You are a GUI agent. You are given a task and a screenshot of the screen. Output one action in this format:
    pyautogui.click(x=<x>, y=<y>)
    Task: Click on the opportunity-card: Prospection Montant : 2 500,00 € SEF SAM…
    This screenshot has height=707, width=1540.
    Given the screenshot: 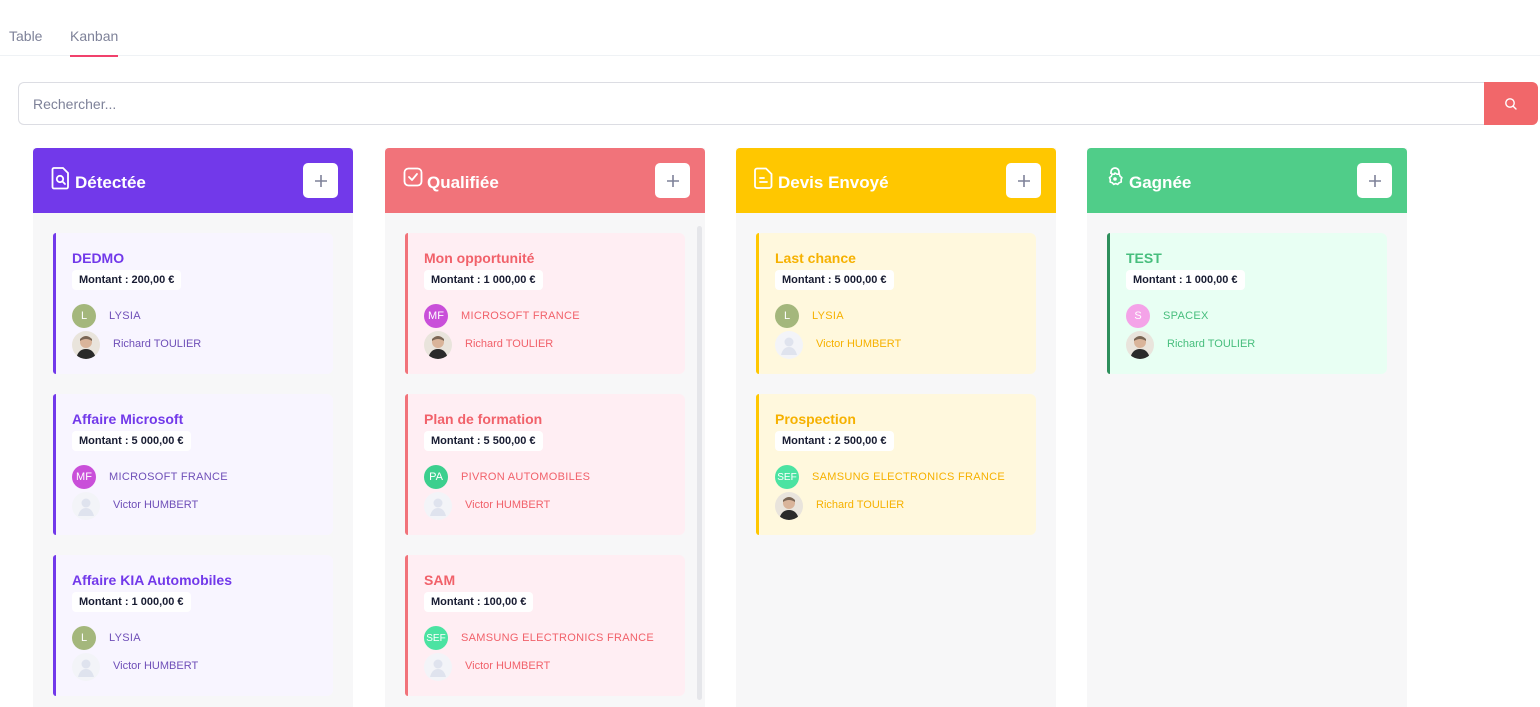 What is the action you would take?
    pyautogui.click(x=896, y=464)
    